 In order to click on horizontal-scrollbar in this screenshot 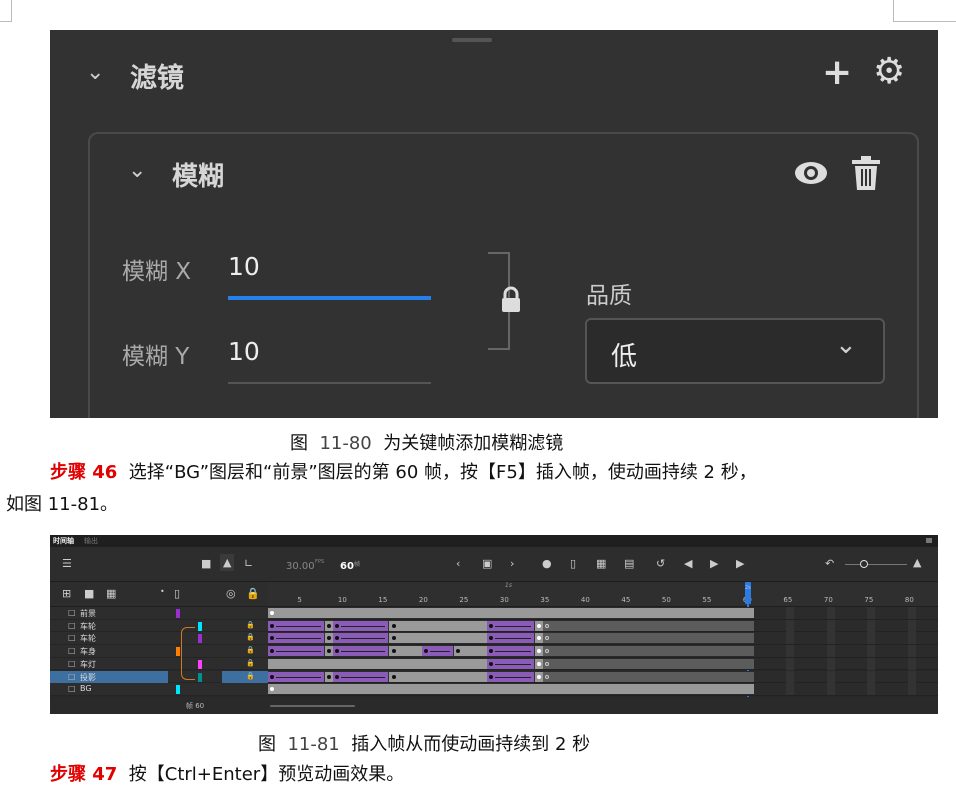, I will do `click(312, 706)`.